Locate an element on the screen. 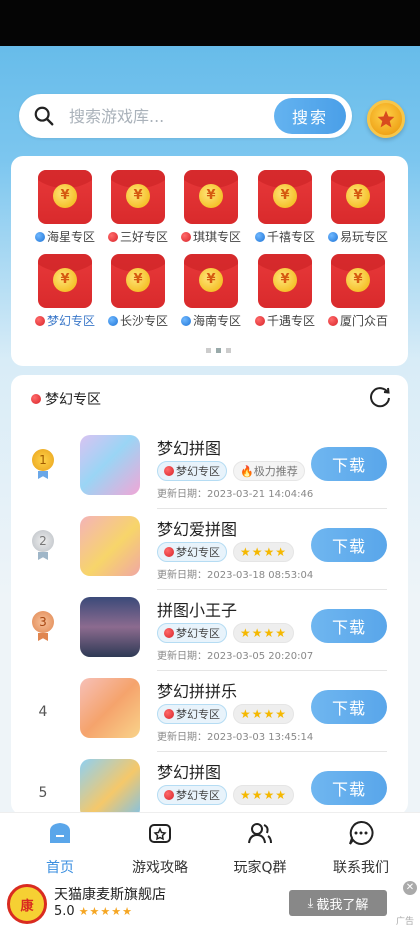 This screenshot has height=933, width=420. guide-icon is located at coordinates (160, 833).